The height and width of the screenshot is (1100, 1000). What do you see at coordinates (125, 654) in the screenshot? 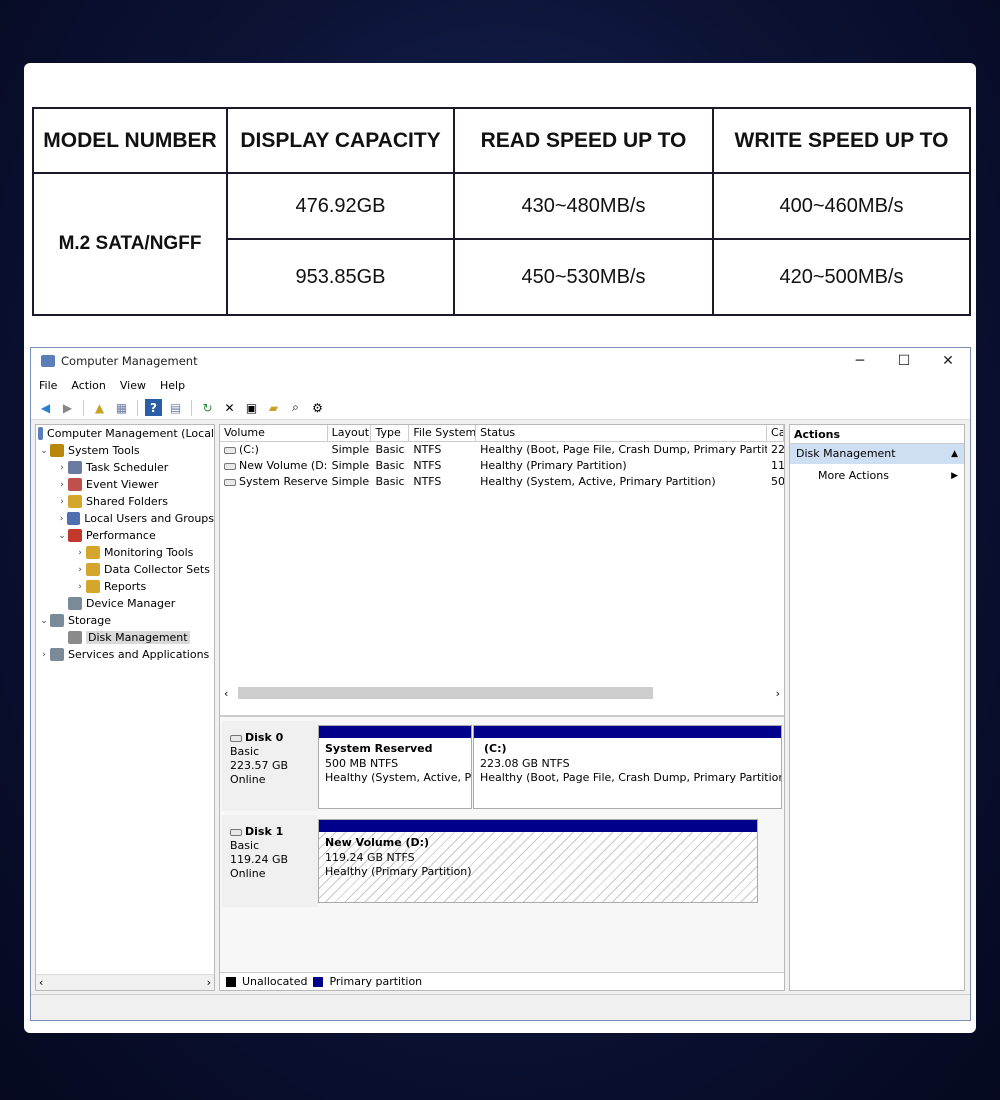
I see `tree-item-services-and-applications: › Services and Applications` at bounding box center [125, 654].